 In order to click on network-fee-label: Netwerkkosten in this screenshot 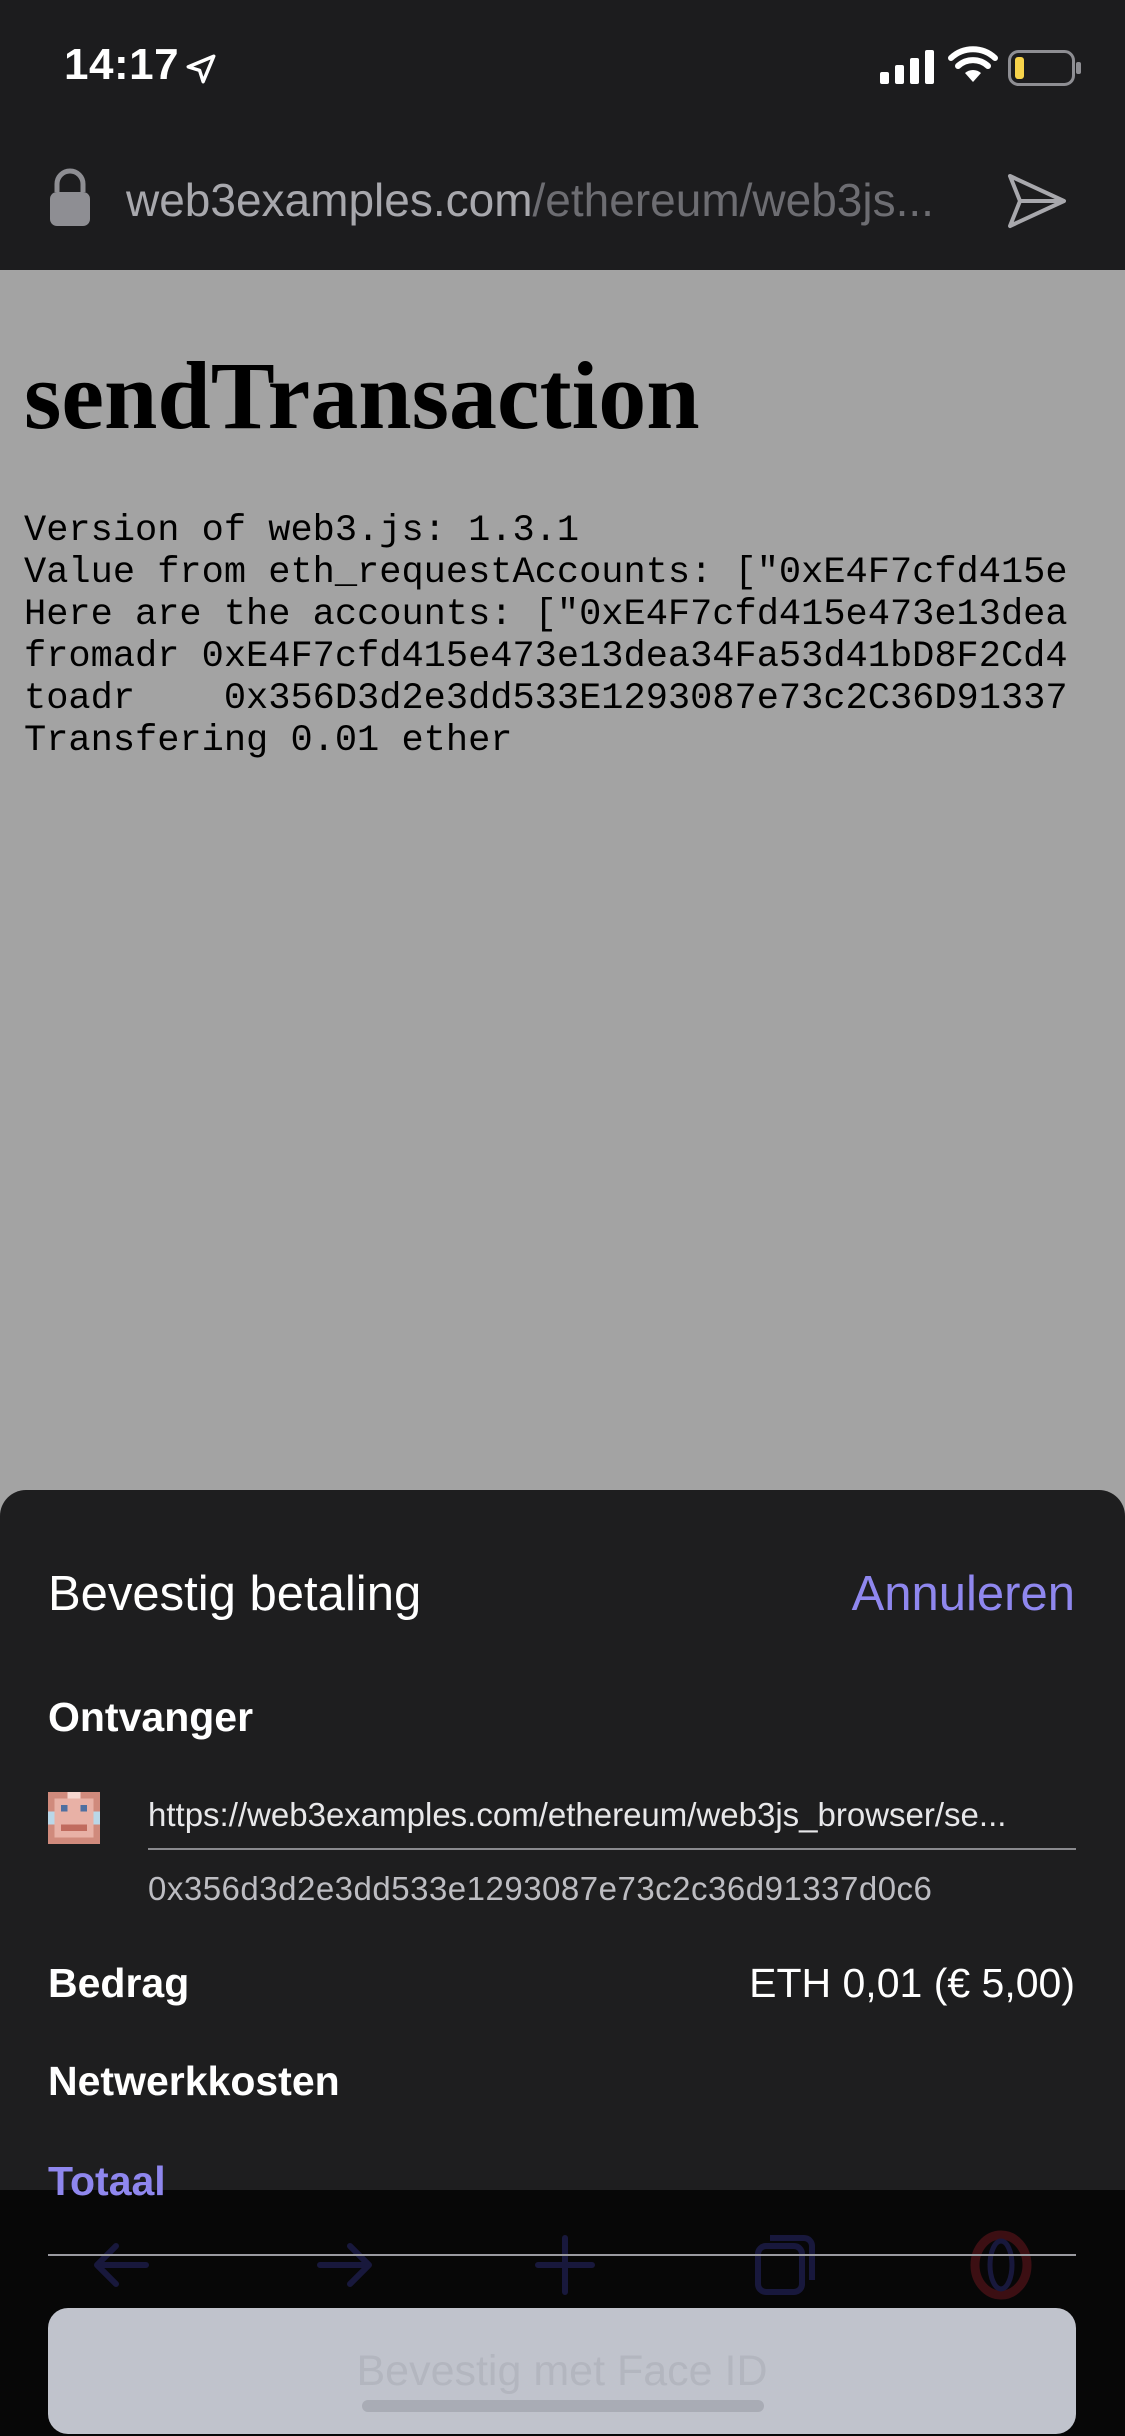, I will do `click(194, 2081)`.